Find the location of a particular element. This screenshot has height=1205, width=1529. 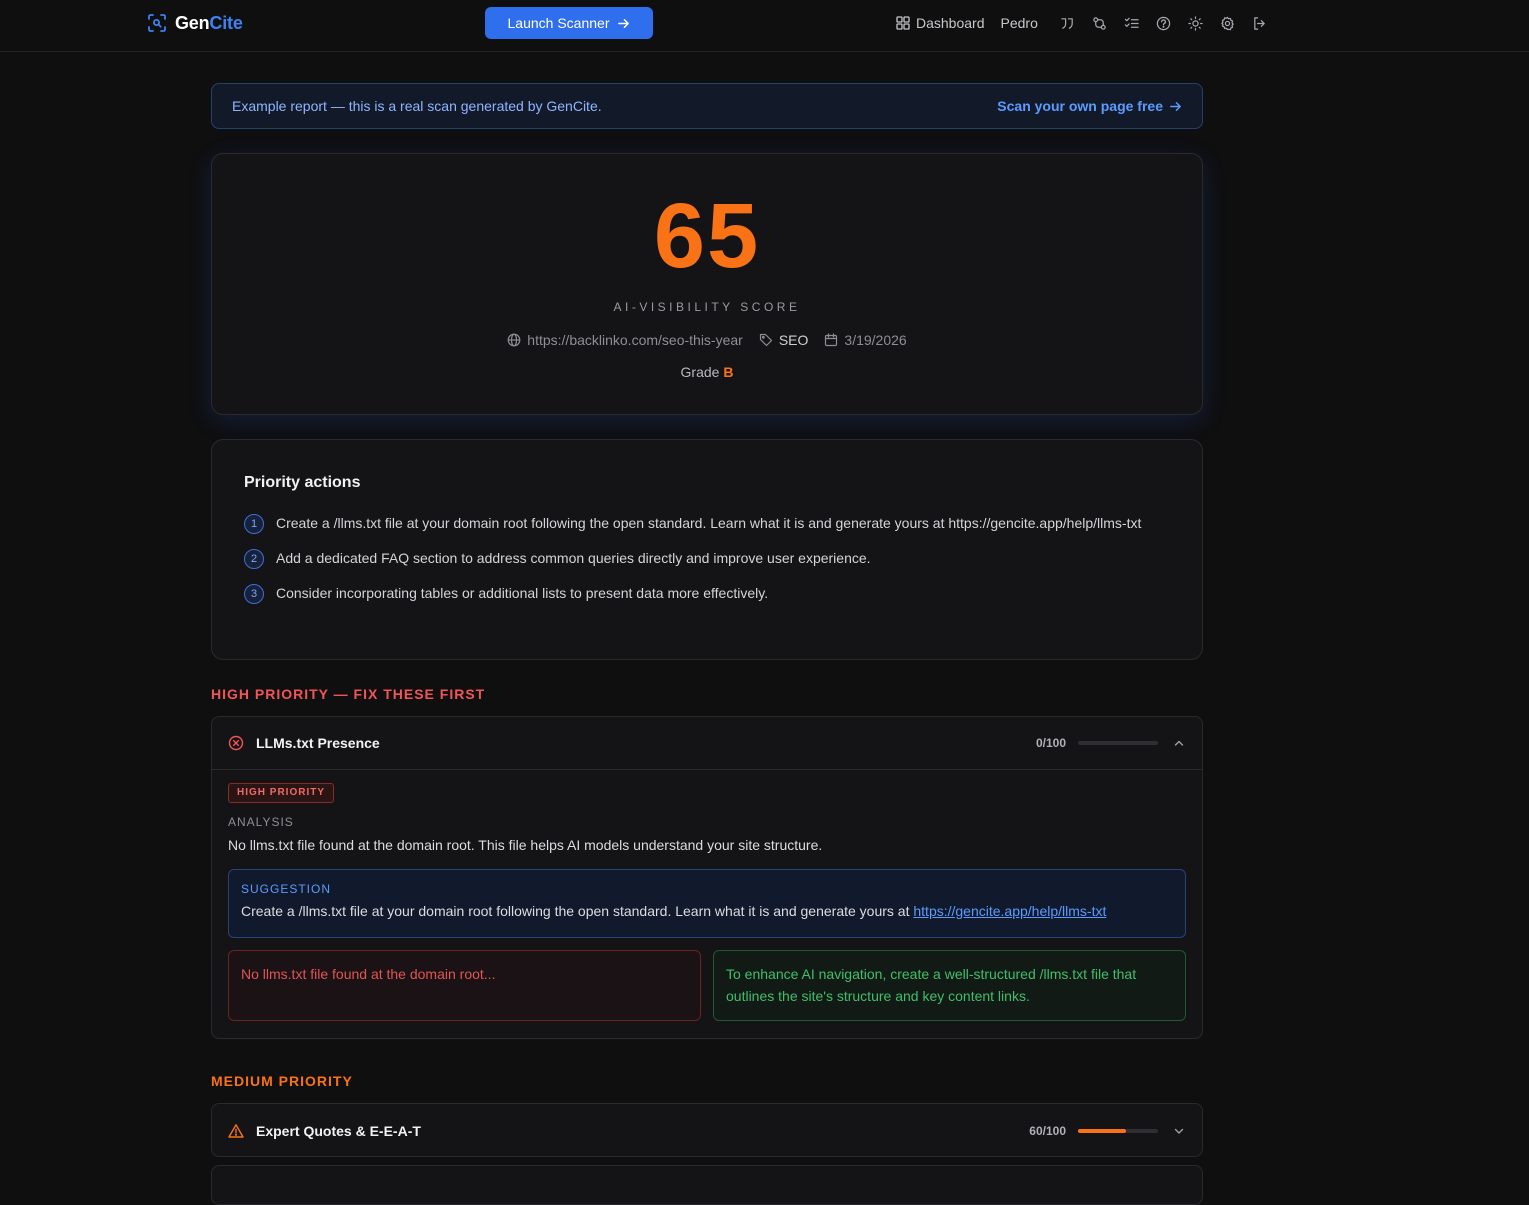

priority-badge: HIGH PRIORITY is located at coordinates (281, 793).